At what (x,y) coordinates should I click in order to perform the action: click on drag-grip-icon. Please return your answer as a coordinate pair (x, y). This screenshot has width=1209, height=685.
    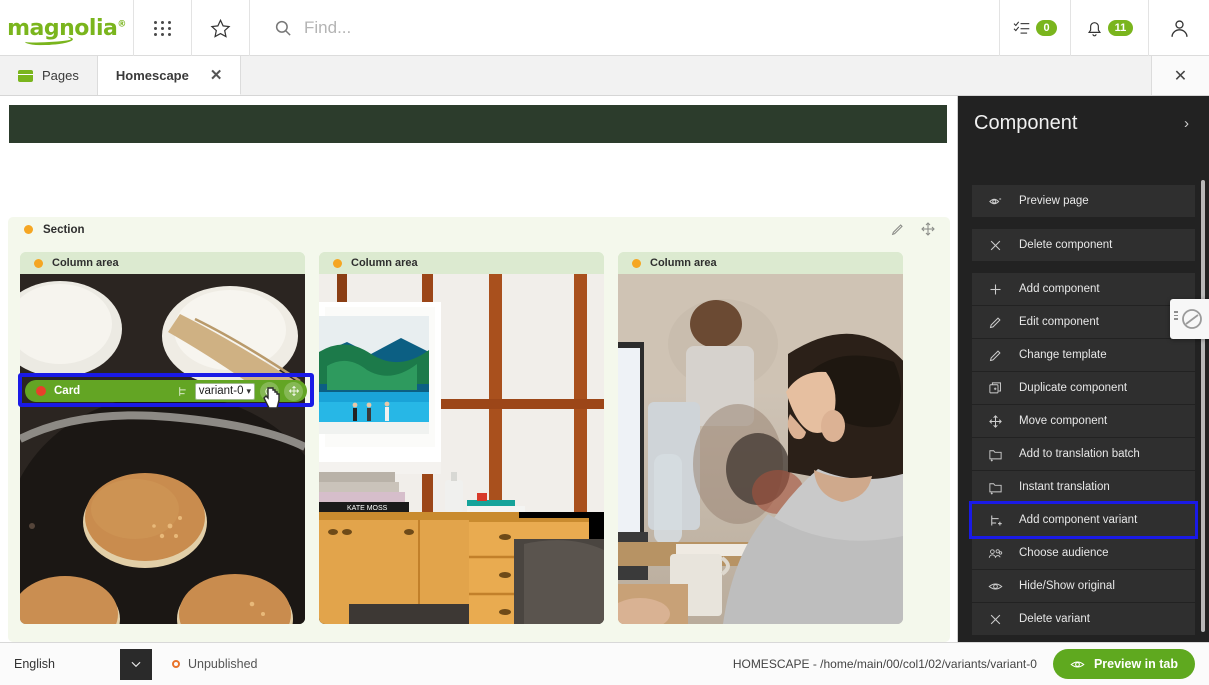
    Looking at the image, I should click on (1176, 315).